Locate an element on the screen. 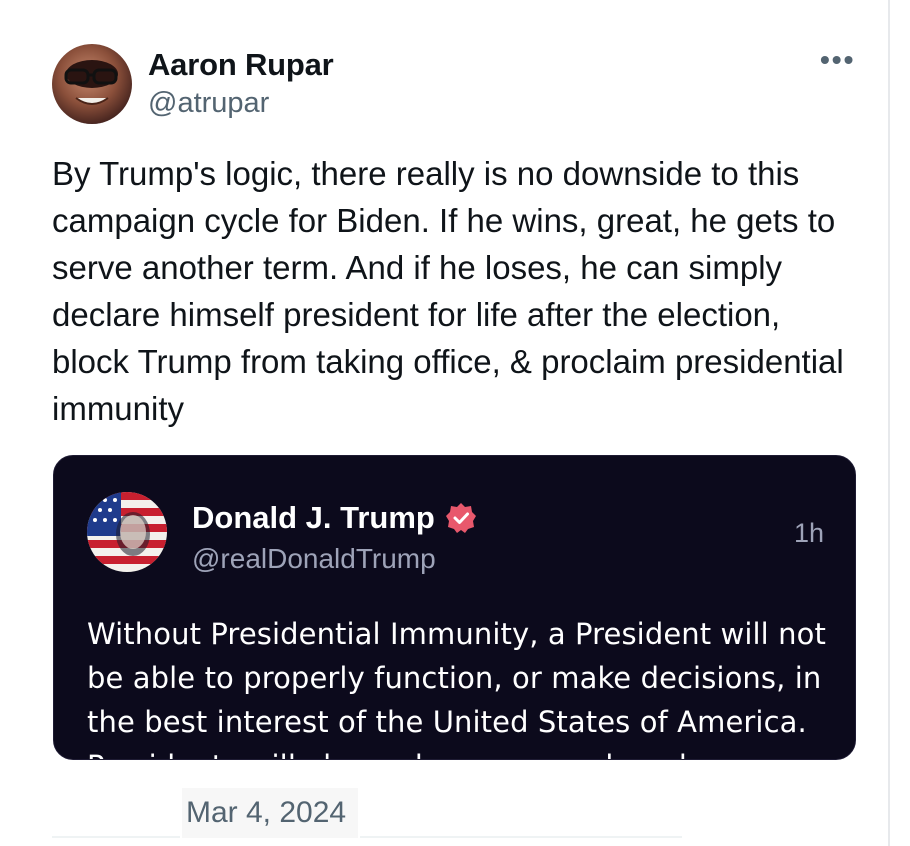 The height and width of the screenshot is (846, 910). page-divider is located at coordinates (889, 423).